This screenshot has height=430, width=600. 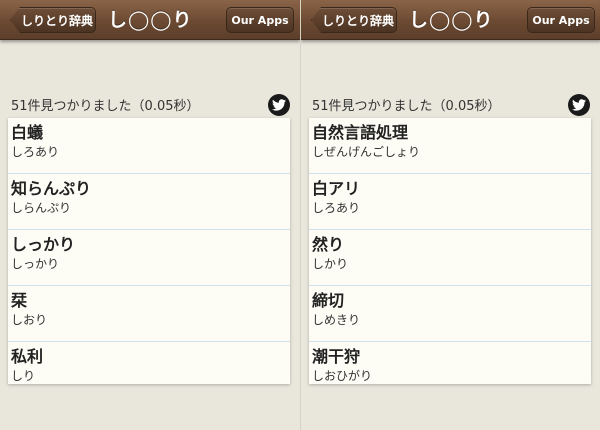 I want to click on list-item: しっかり しっかり, so click(x=149, y=258).